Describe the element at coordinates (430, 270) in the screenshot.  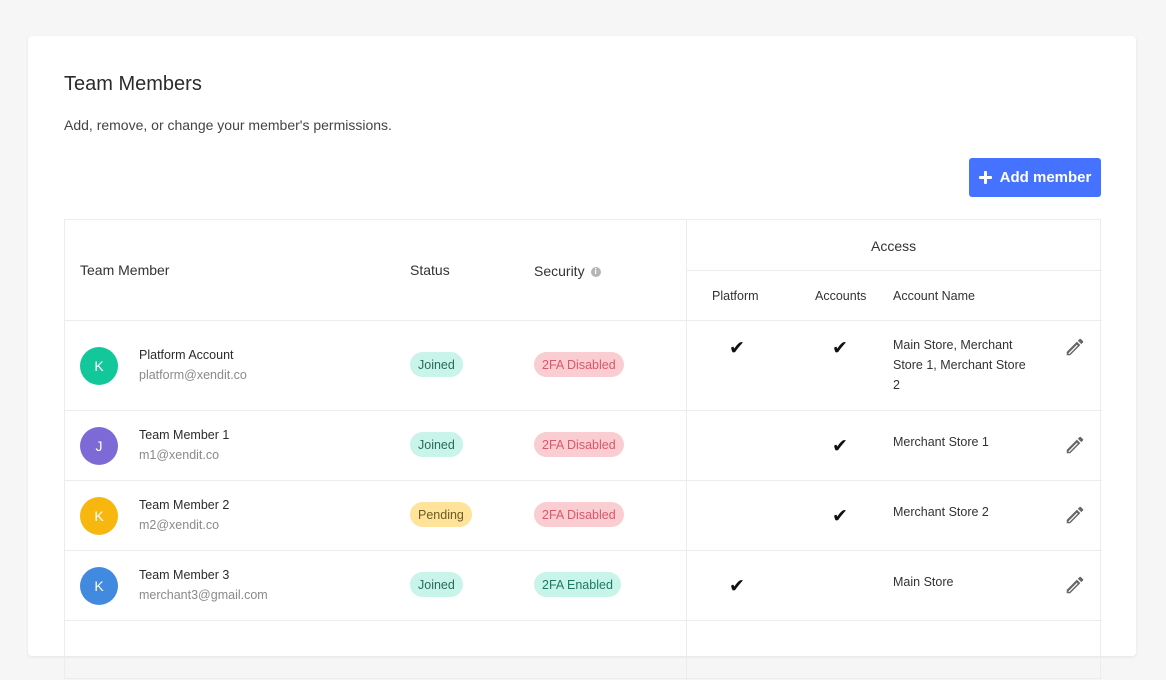
I see `header-status: Status` at that location.